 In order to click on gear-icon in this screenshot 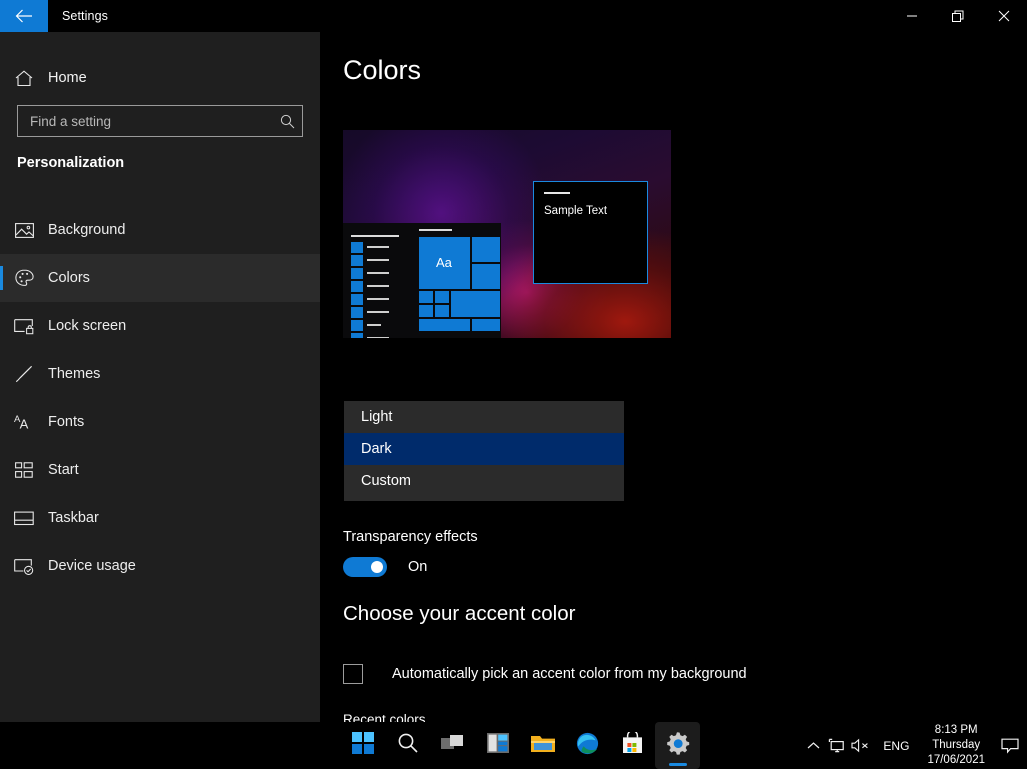, I will do `click(677, 746)`.